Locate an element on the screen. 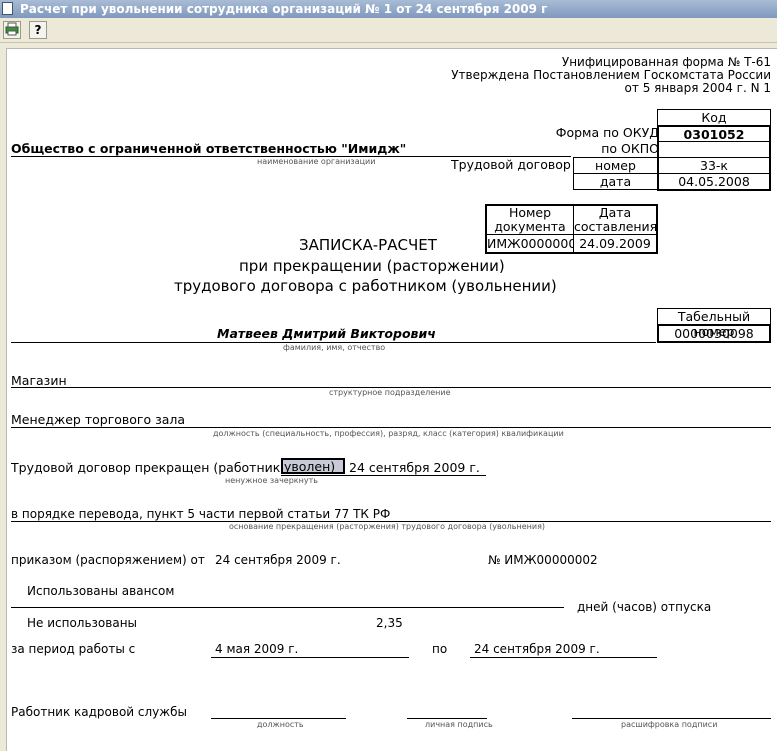  number-label: номер is located at coordinates (615, 165).